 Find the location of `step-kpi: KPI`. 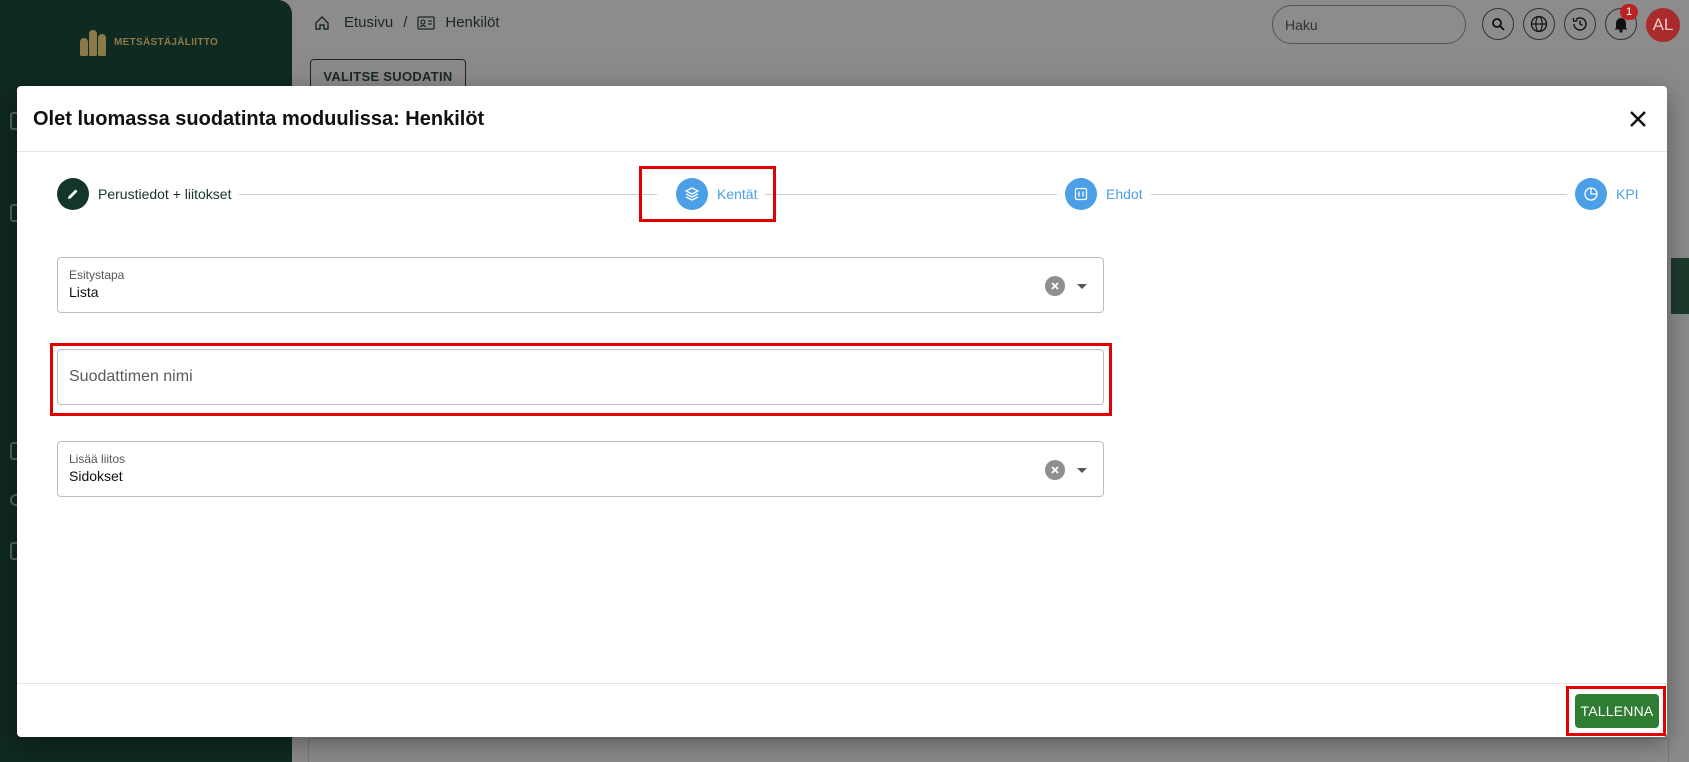

step-kpi: KPI is located at coordinates (1607, 194).